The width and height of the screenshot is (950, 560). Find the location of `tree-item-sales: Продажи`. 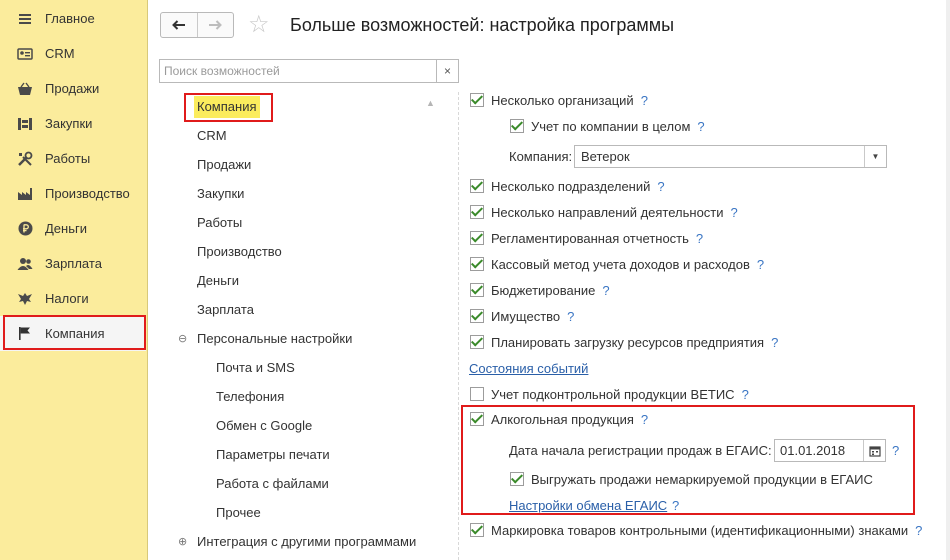

tree-item-sales: Продажи is located at coordinates (224, 164).